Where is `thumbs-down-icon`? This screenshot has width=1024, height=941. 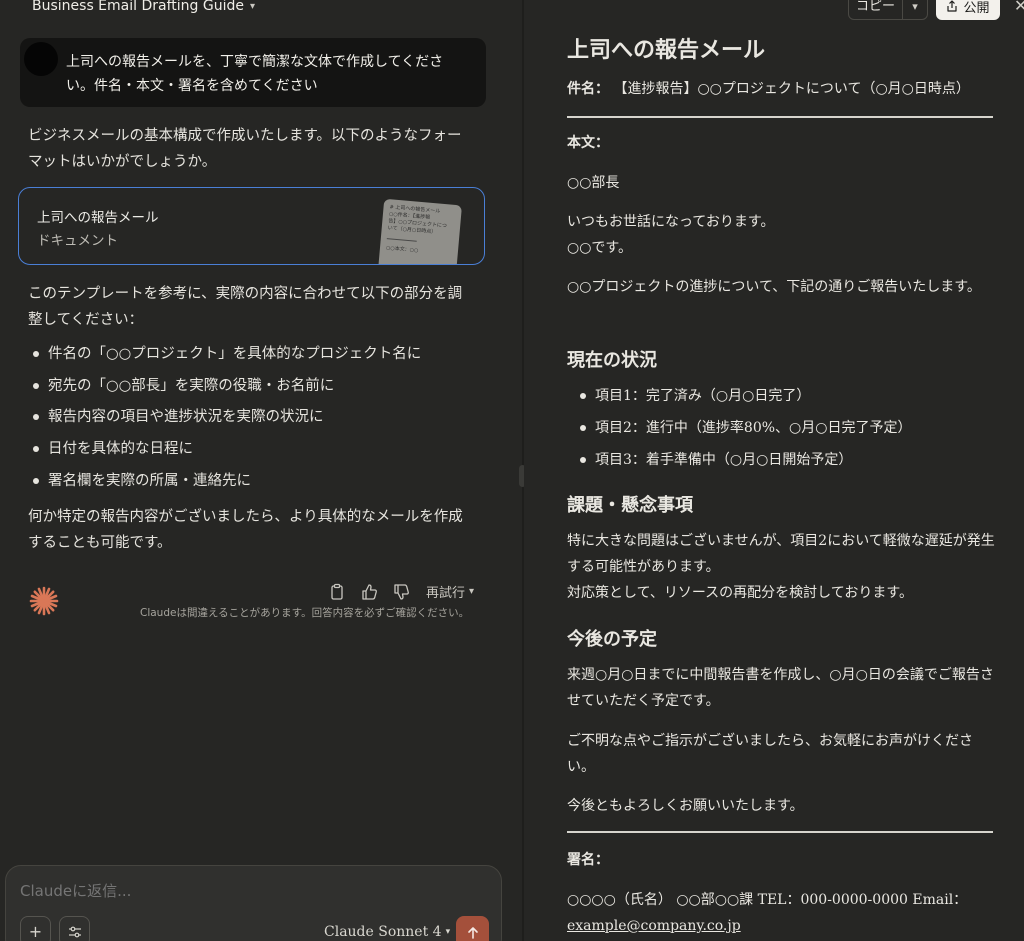
thumbs-down-icon is located at coordinates (401, 592).